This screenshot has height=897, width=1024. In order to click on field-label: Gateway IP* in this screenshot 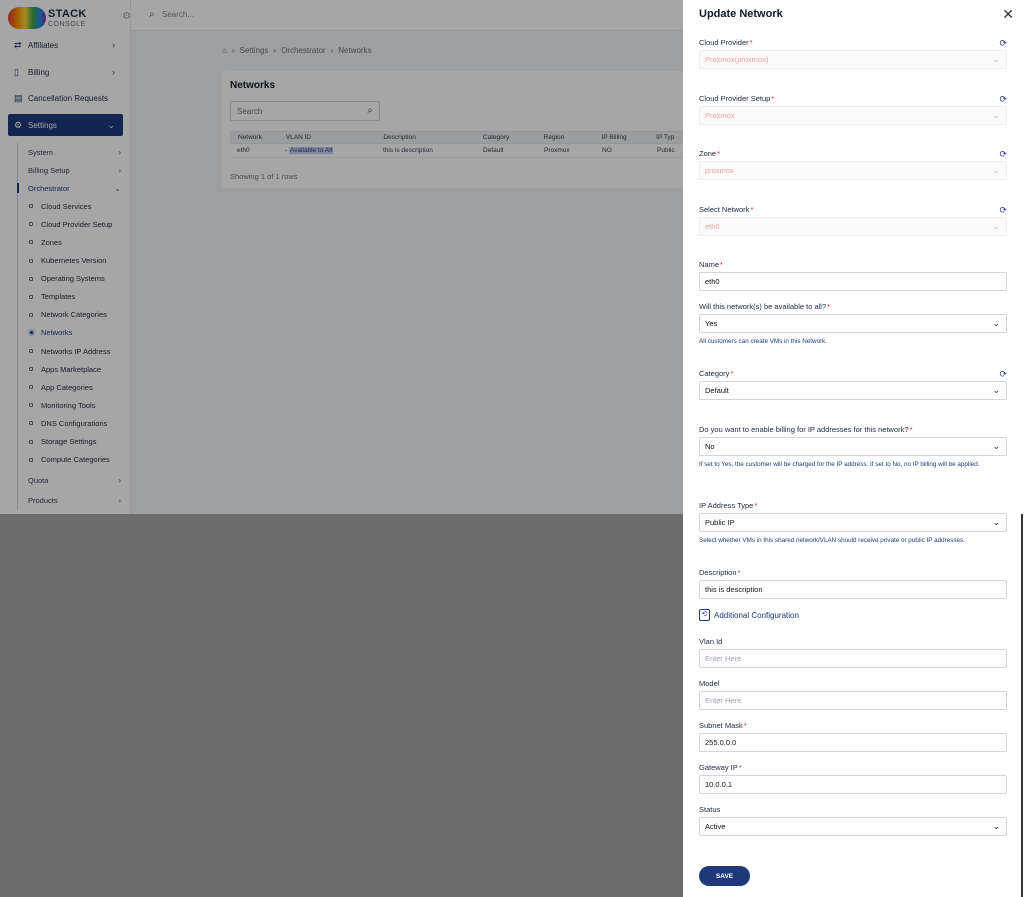, I will do `click(720, 767)`.